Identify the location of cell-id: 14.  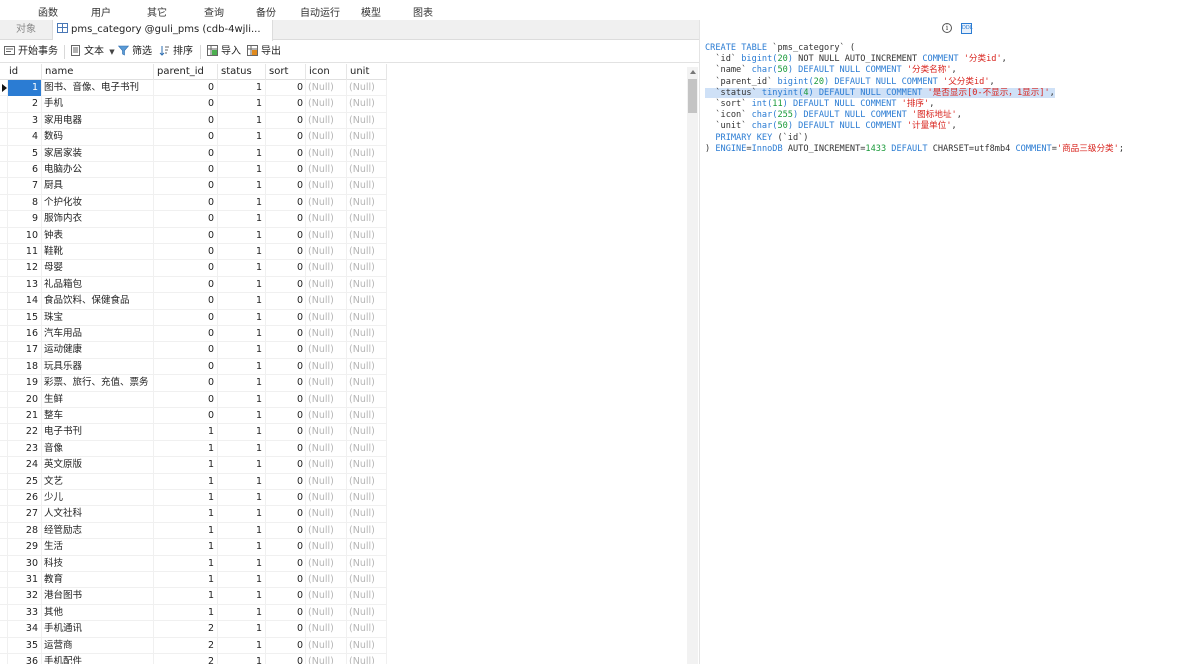
(25, 301).